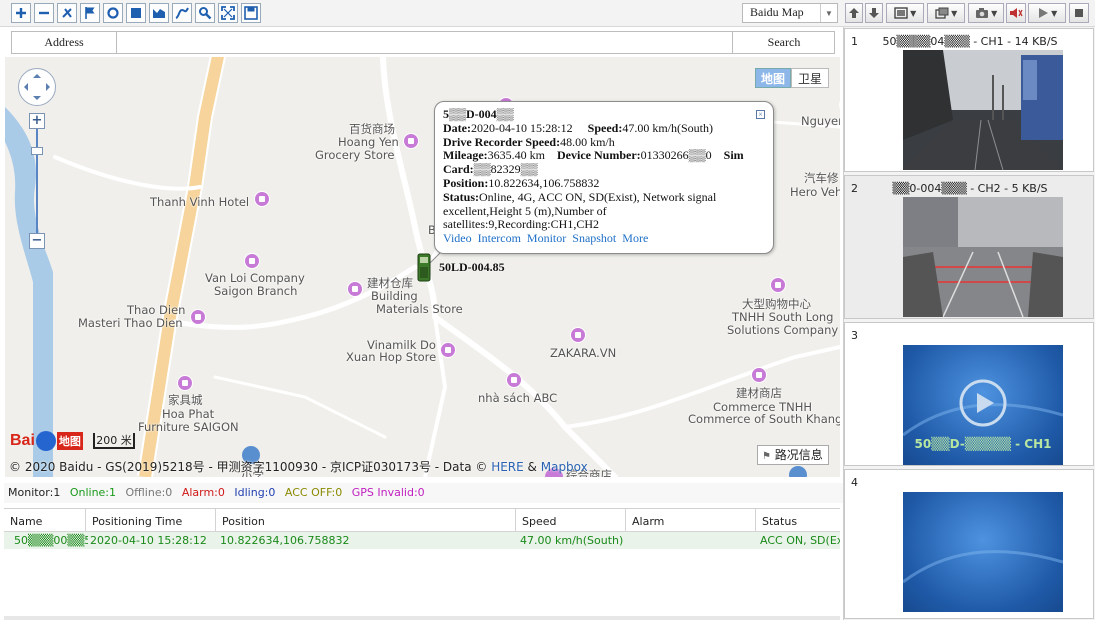 This screenshot has width=1095, height=621. I want to click on polyline-tool-button, so click(182, 13).